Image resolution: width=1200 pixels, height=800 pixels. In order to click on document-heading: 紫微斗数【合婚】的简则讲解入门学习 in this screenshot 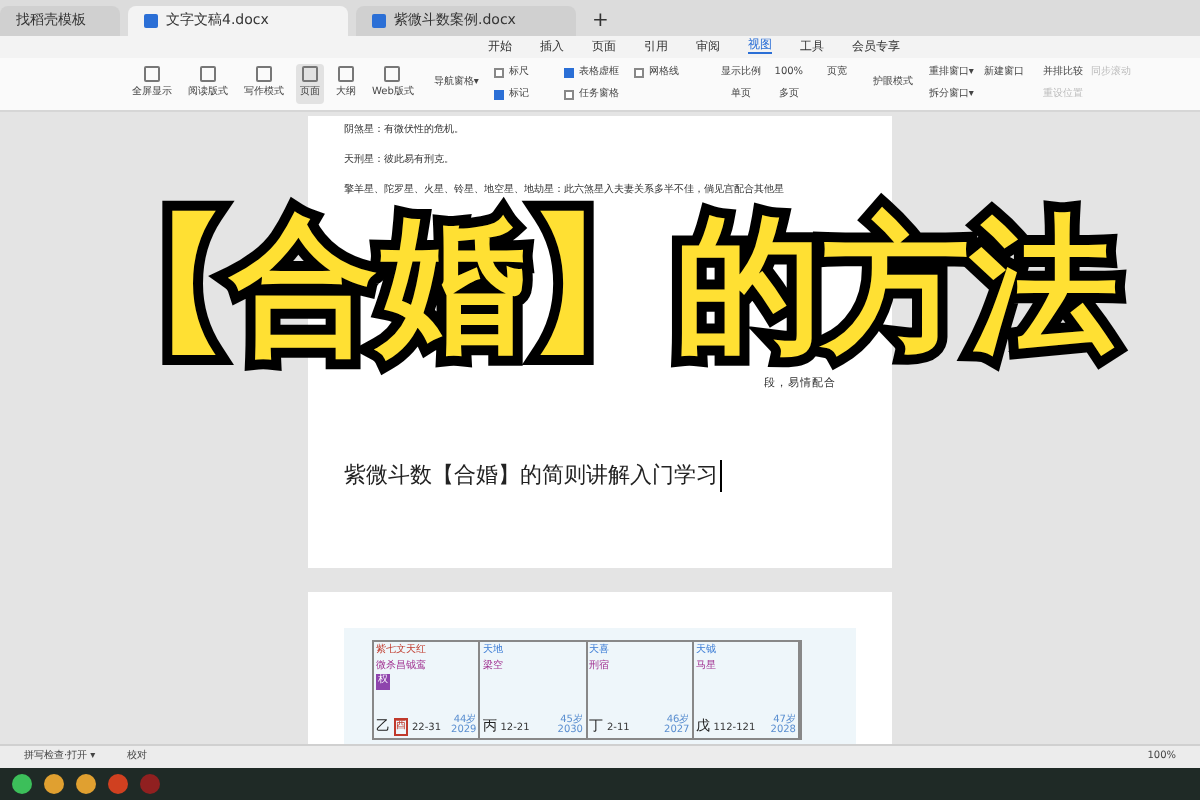, I will do `click(533, 476)`.